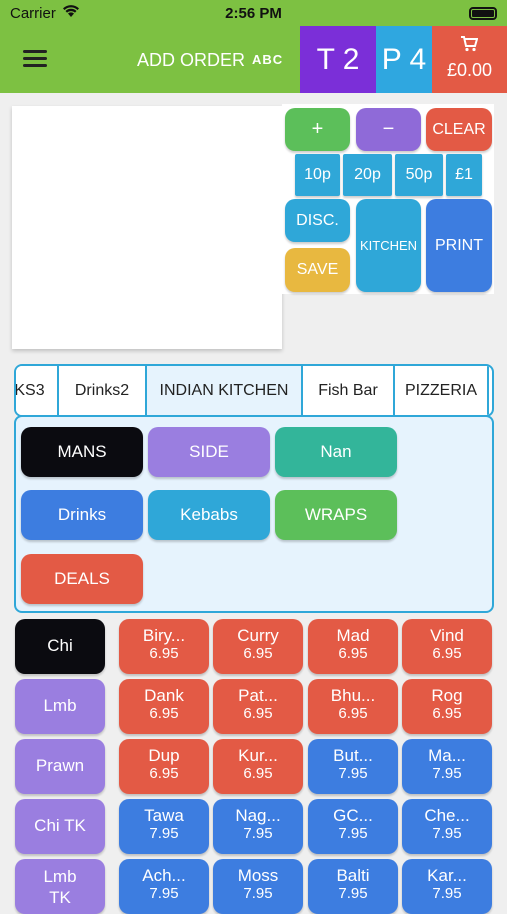 This screenshot has height=914, width=507. I want to click on menu-item: Ma... 7.95, so click(447, 766).